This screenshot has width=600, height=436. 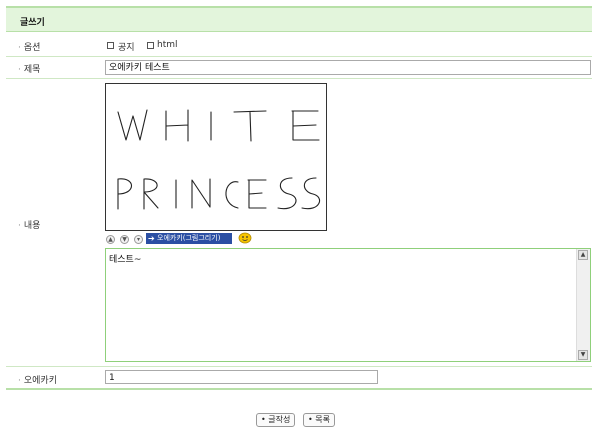 What do you see at coordinates (167, 45) in the screenshot?
I see `html-label: html` at bounding box center [167, 45].